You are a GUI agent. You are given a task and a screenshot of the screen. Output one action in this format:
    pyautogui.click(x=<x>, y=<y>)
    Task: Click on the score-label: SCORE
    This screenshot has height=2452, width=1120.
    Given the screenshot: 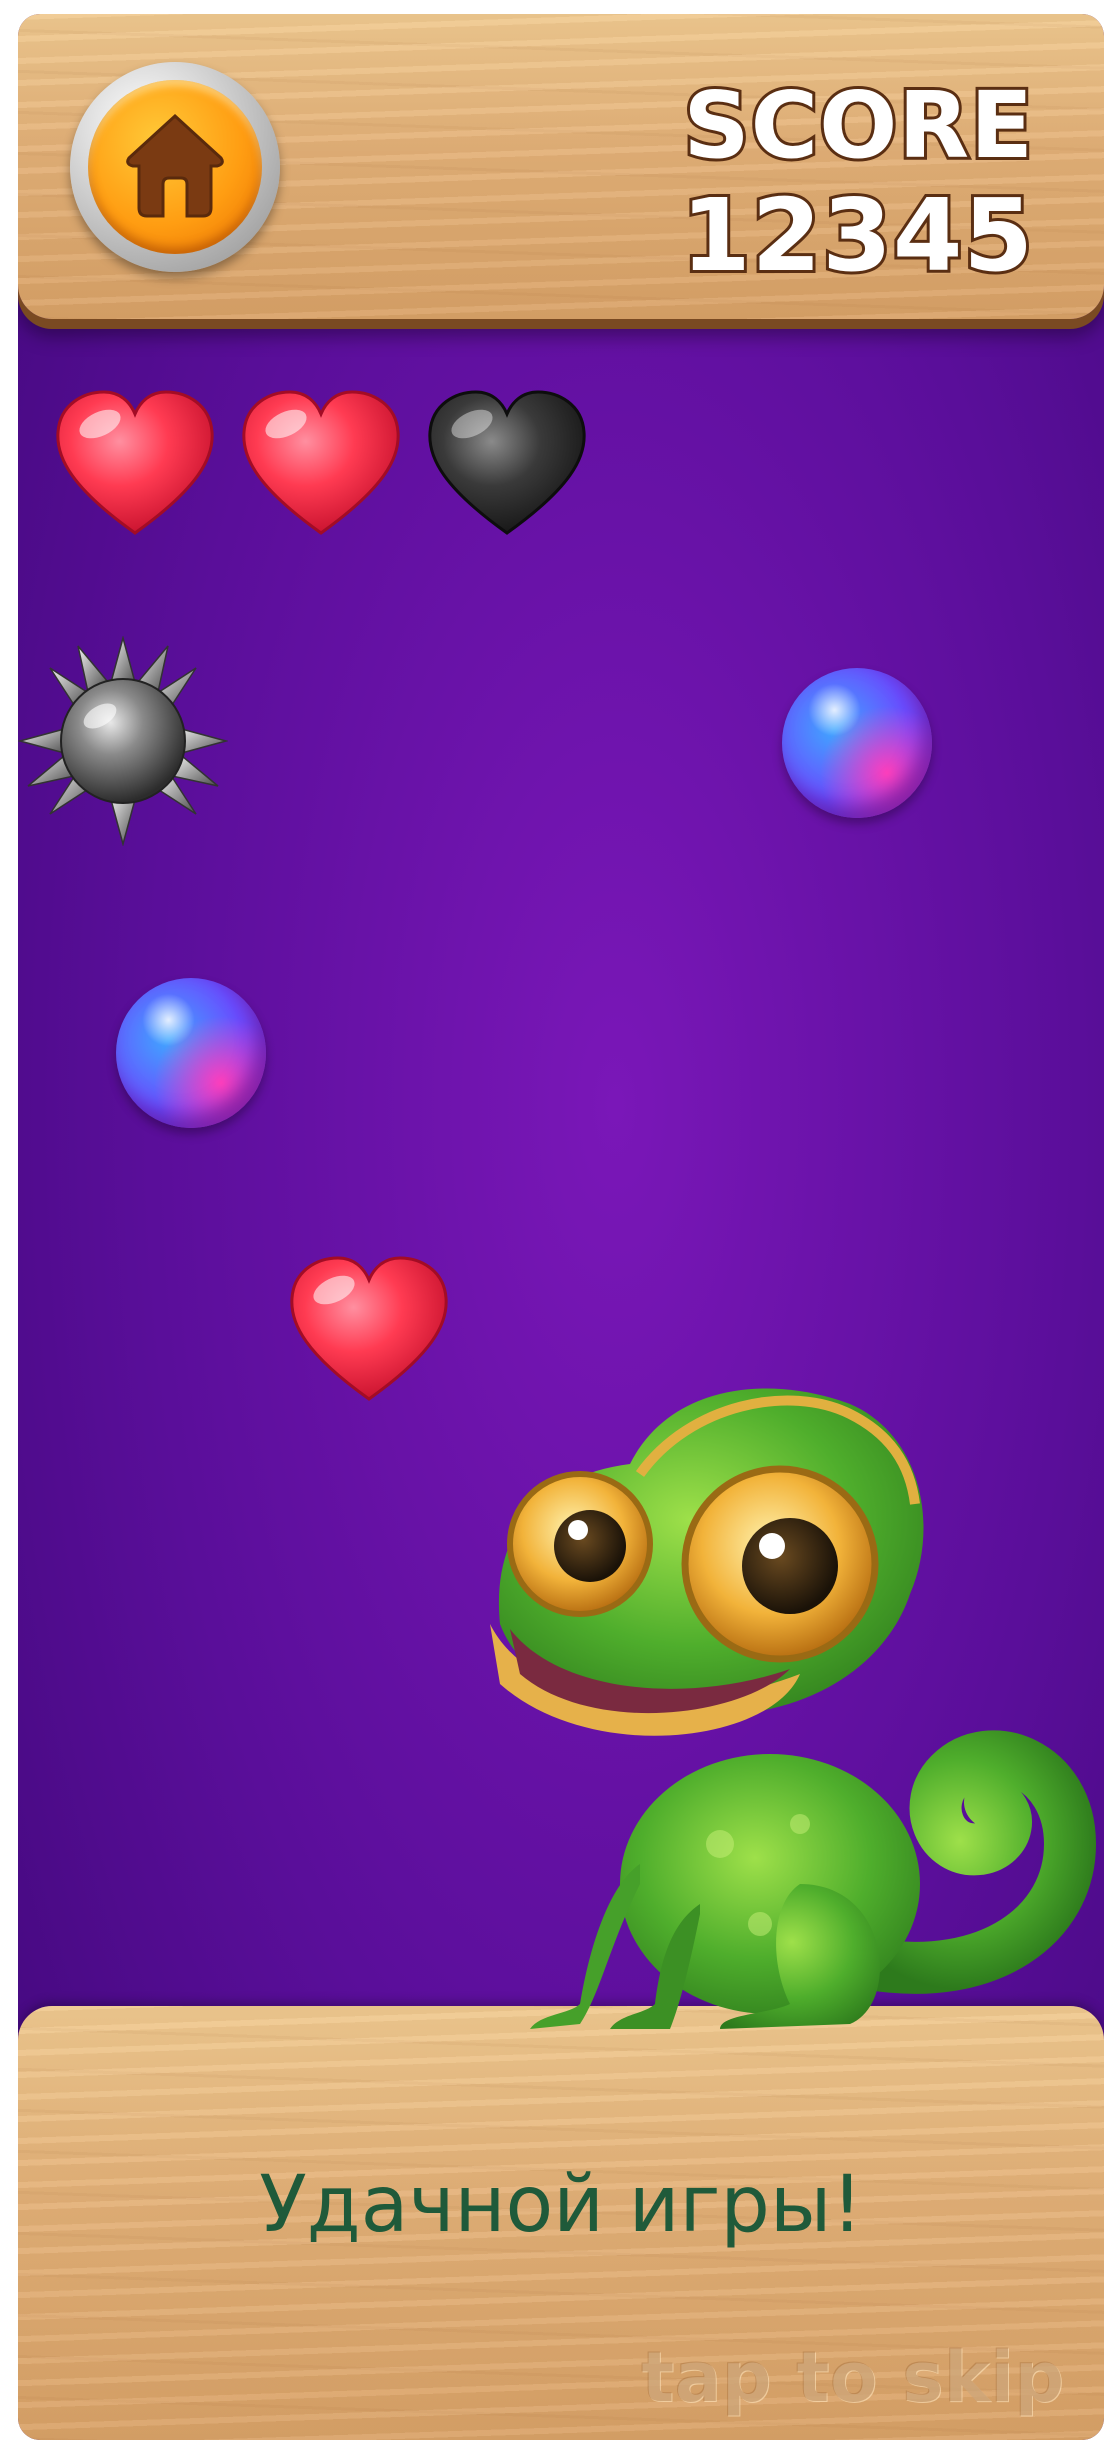 What is the action you would take?
    pyautogui.click(x=858, y=125)
    